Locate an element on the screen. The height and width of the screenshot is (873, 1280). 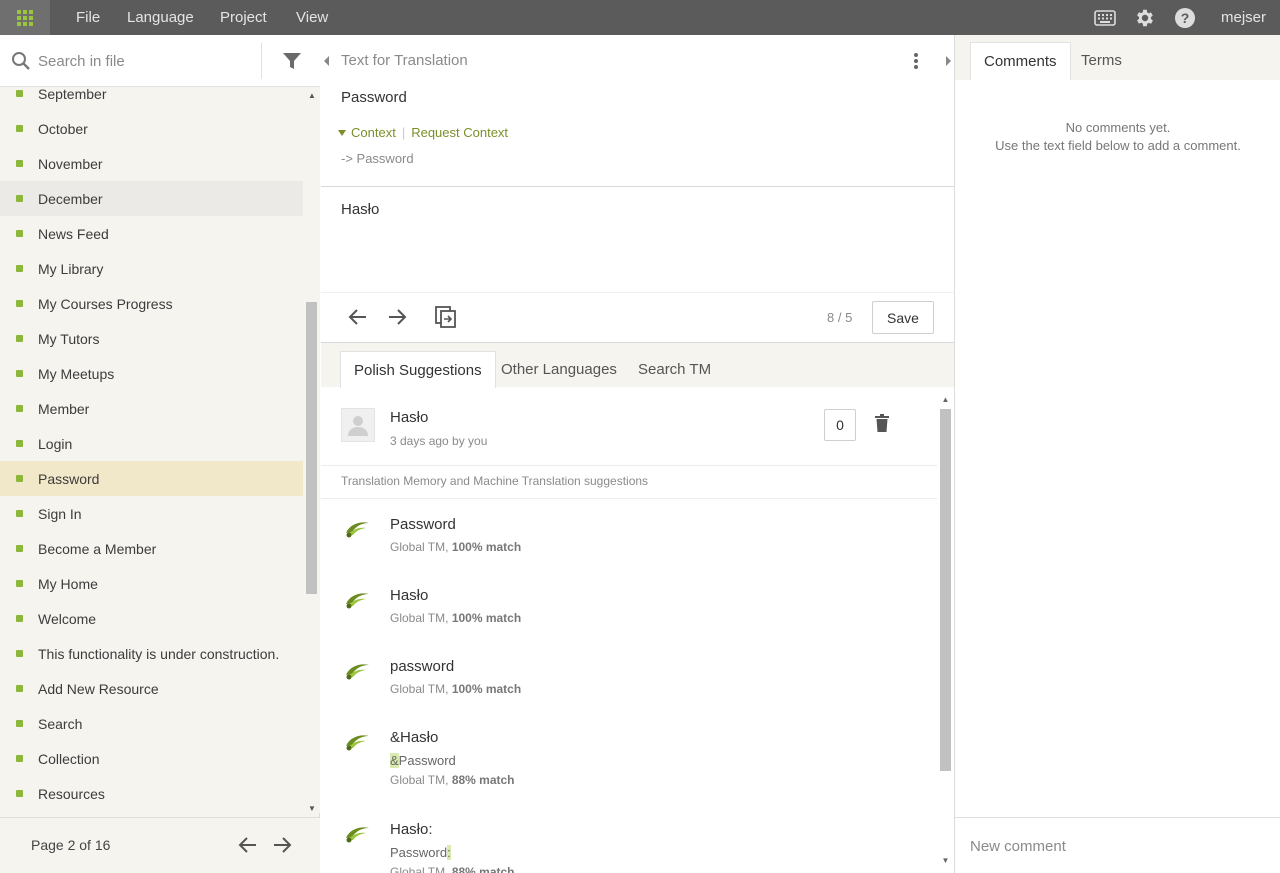
string-list-item: December is located at coordinates (151, 198).